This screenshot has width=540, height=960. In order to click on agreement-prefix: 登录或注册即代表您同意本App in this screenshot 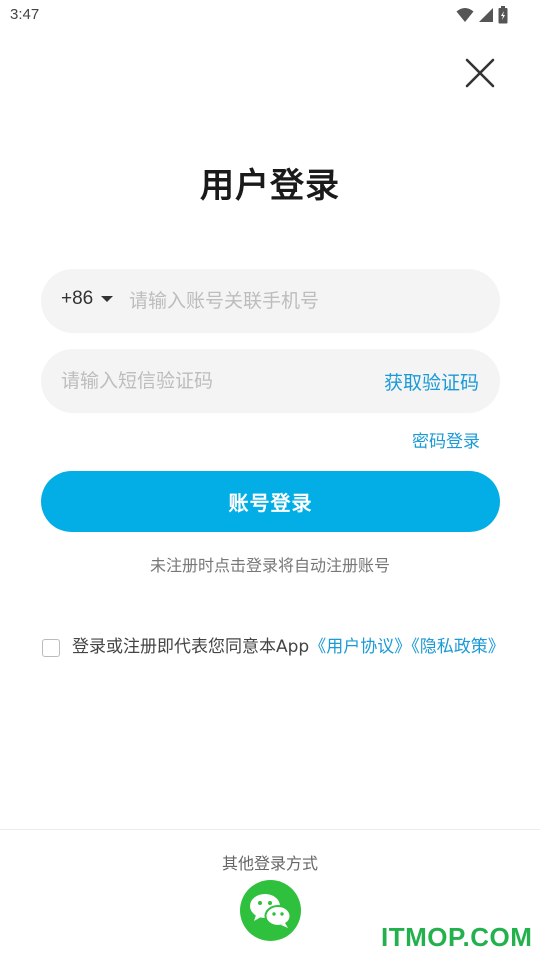, I will do `click(191, 647)`.